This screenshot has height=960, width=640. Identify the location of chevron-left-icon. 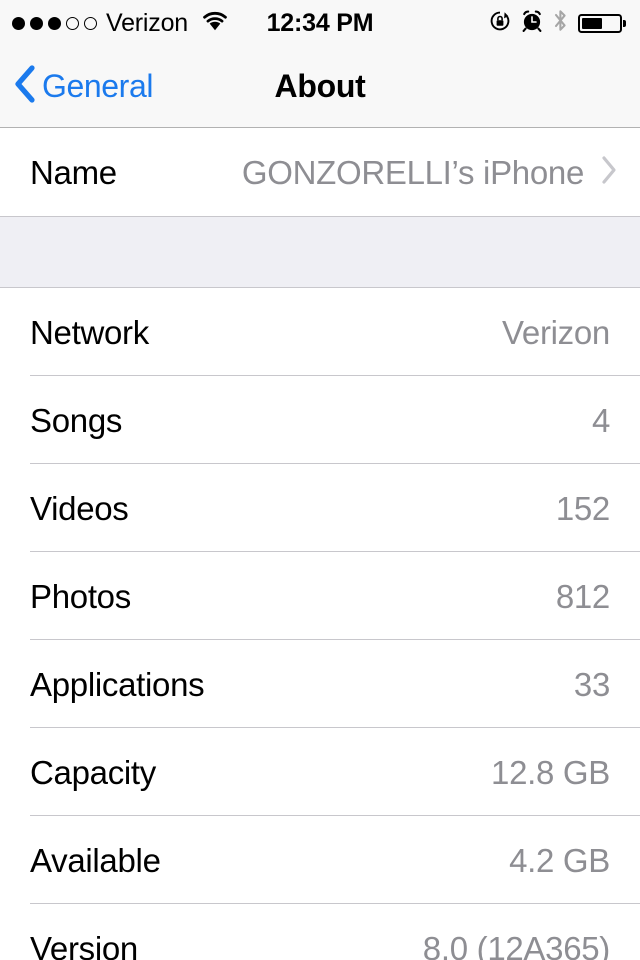
(25, 86).